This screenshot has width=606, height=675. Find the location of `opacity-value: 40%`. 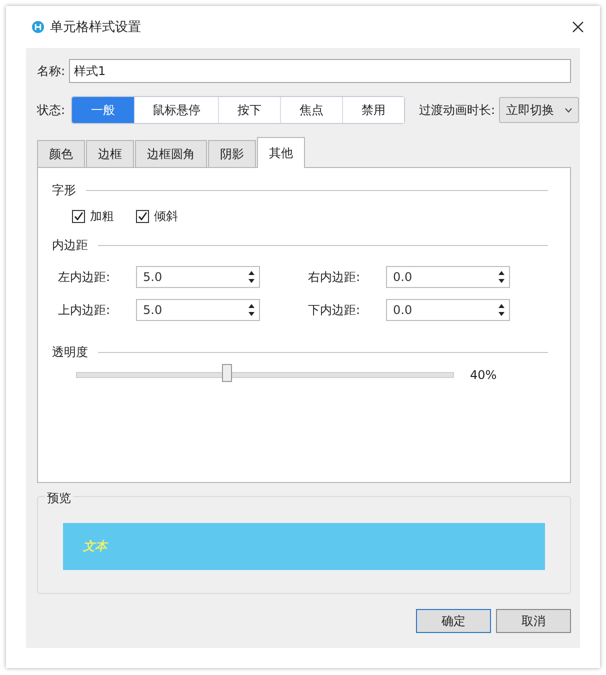

opacity-value: 40% is located at coordinates (483, 375).